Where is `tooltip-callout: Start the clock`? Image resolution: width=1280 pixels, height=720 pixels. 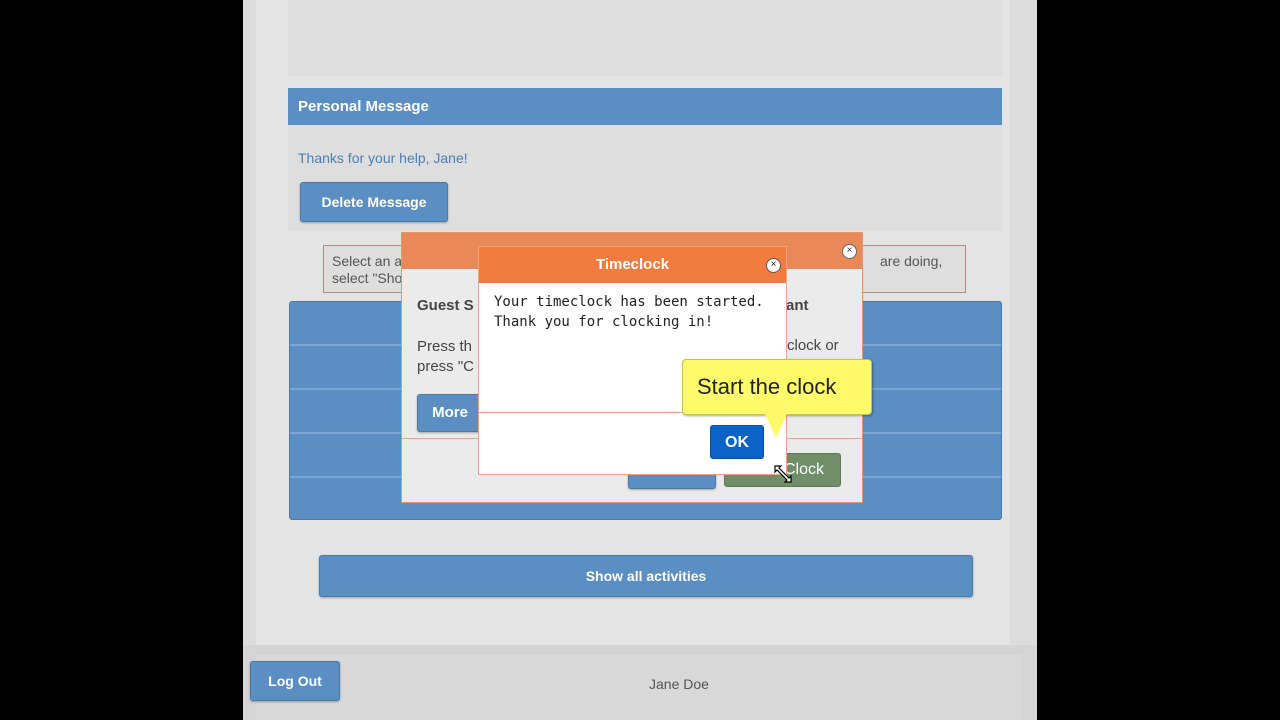
tooltip-callout: Start the clock is located at coordinates (777, 387).